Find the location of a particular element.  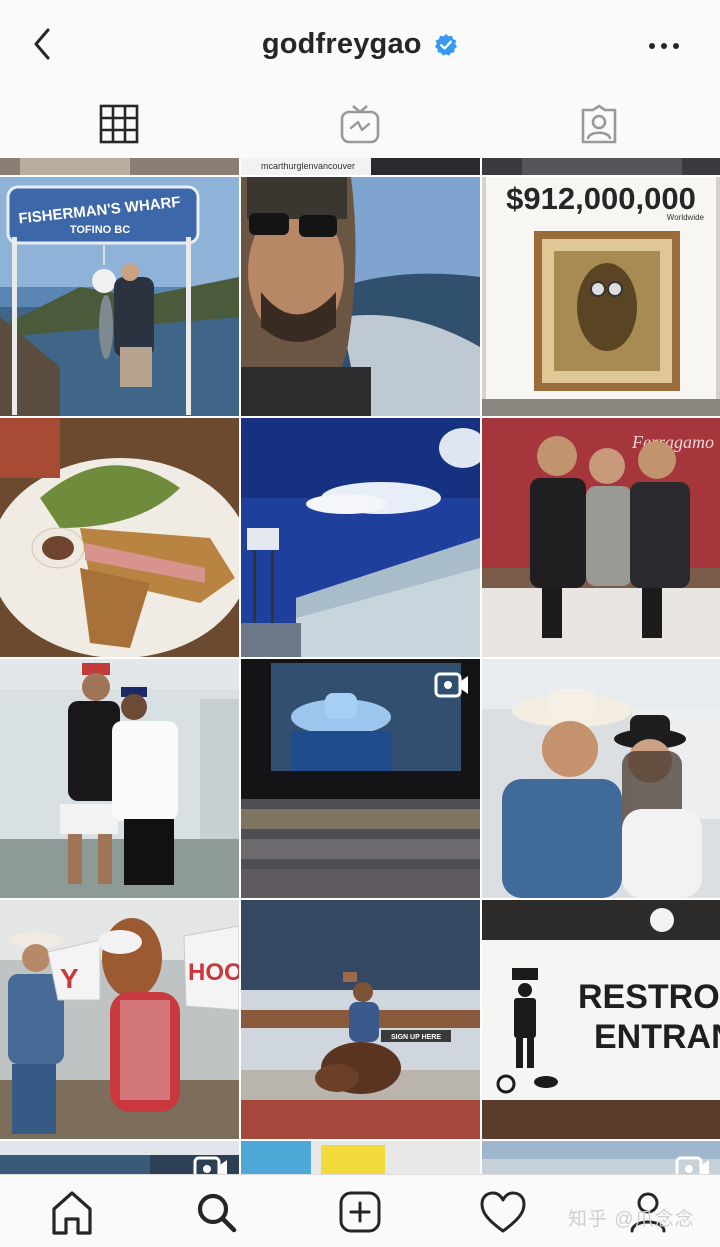

igtv-icon is located at coordinates (360, 124).